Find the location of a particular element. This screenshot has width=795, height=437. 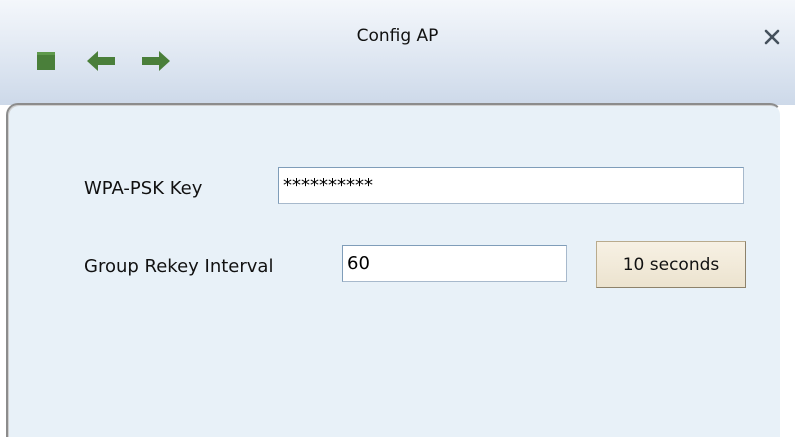

close-icon is located at coordinates (772, 37).